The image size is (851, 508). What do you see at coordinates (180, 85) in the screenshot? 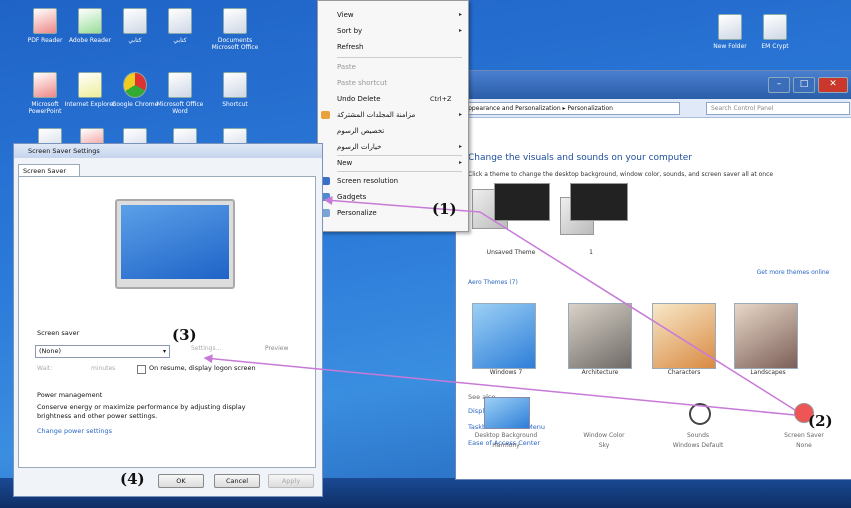
I see `word-icon` at bounding box center [180, 85].